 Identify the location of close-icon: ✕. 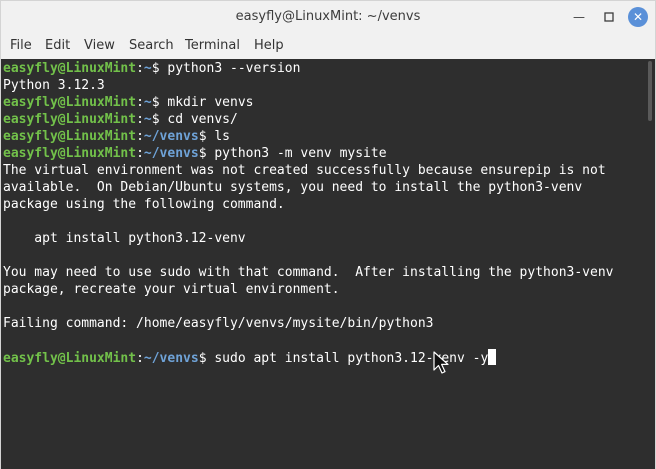
(638, 17).